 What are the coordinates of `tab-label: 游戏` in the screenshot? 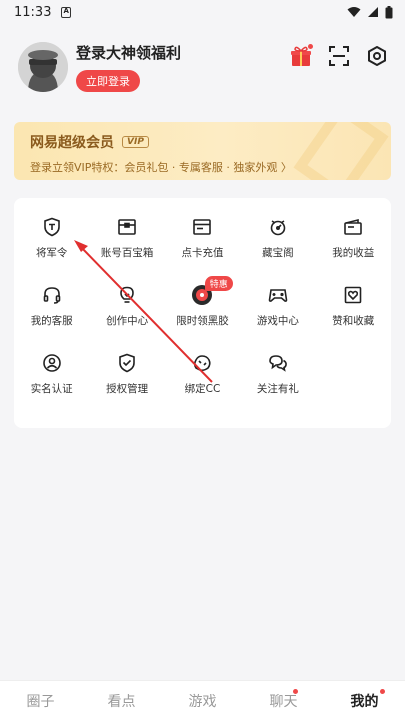 It's located at (202, 701).